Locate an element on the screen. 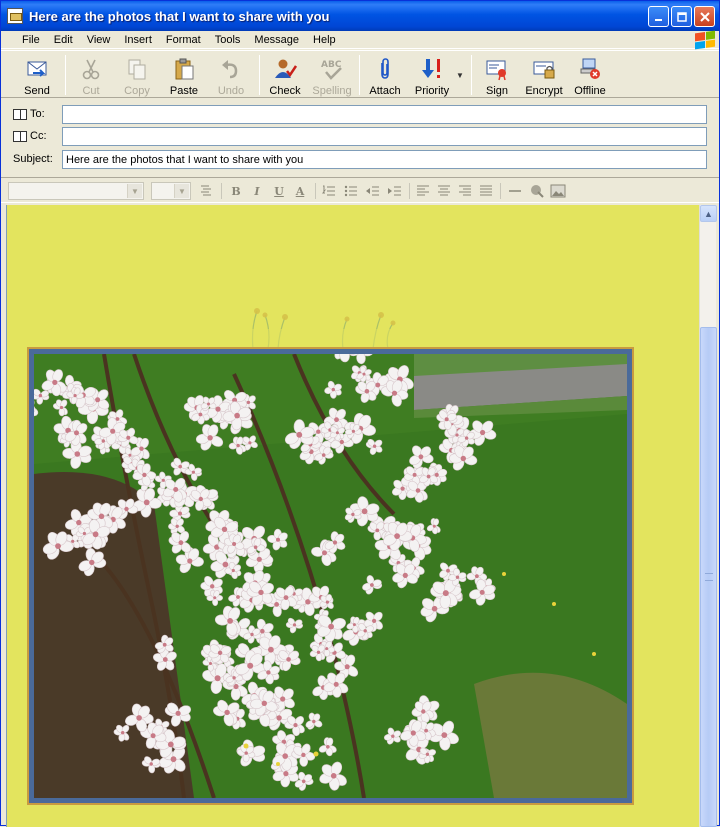 This screenshot has height=827, width=720. send-button: Send is located at coordinates (37, 75).